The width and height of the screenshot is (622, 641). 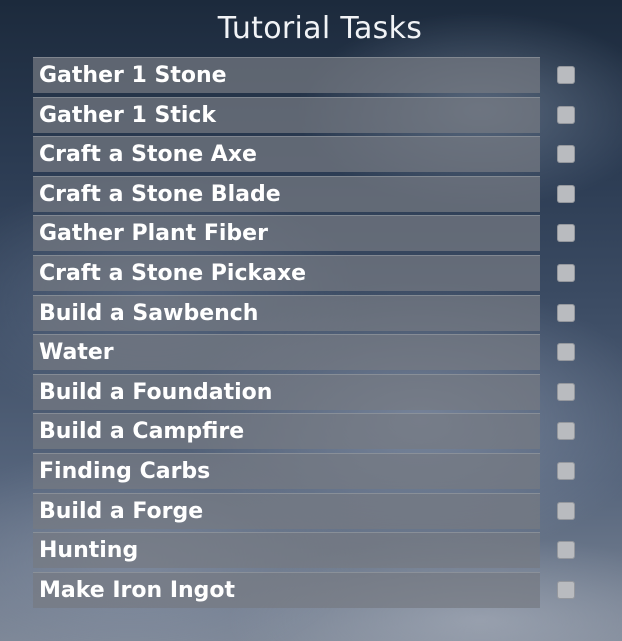 I want to click on task-bar: Finding Carbs, so click(x=286, y=470).